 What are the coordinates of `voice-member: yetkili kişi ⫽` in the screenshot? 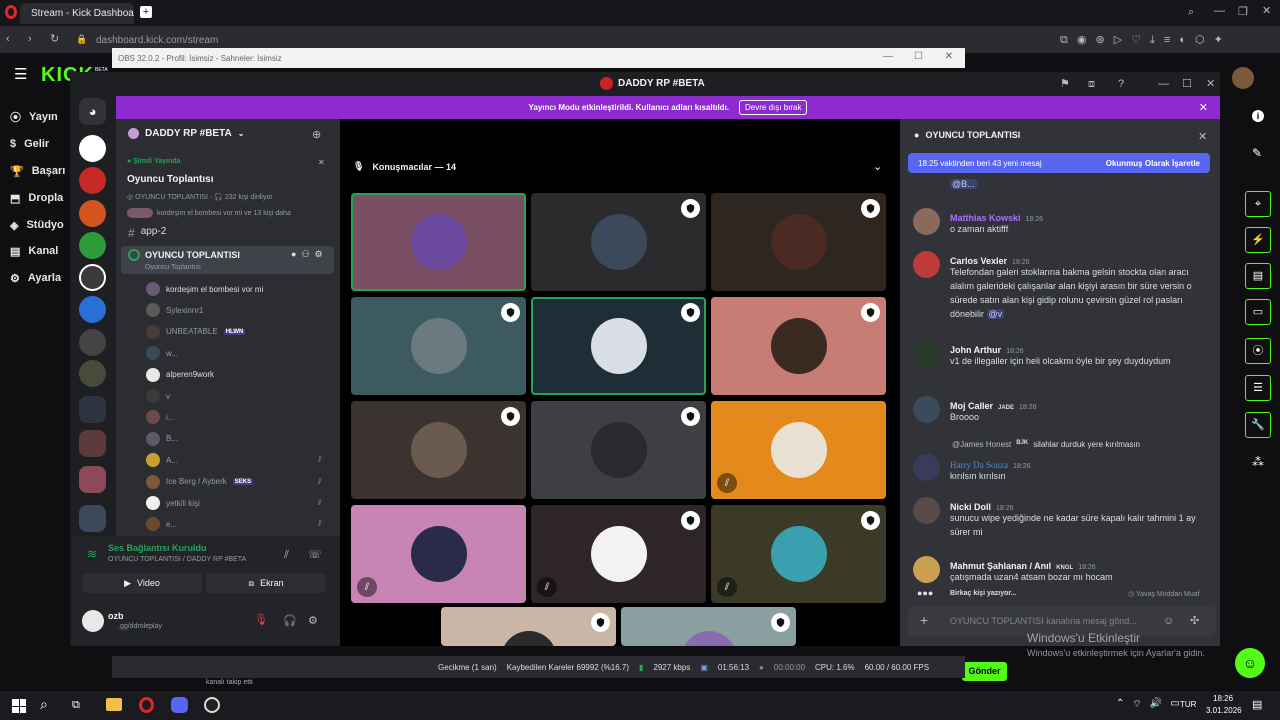 It's located at (240, 503).